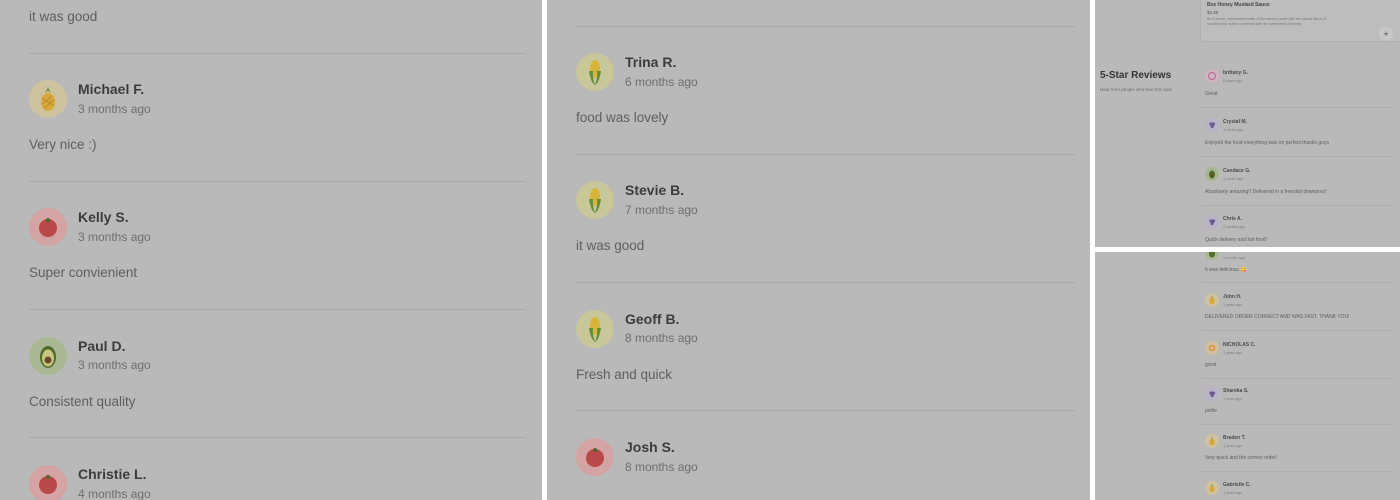 This screenshot has width=1400, height=500. What do you see at coordinates (624, 374) in the screenshot?
I see `review-text: Fresh and quick` at bounding box center [624, 374].